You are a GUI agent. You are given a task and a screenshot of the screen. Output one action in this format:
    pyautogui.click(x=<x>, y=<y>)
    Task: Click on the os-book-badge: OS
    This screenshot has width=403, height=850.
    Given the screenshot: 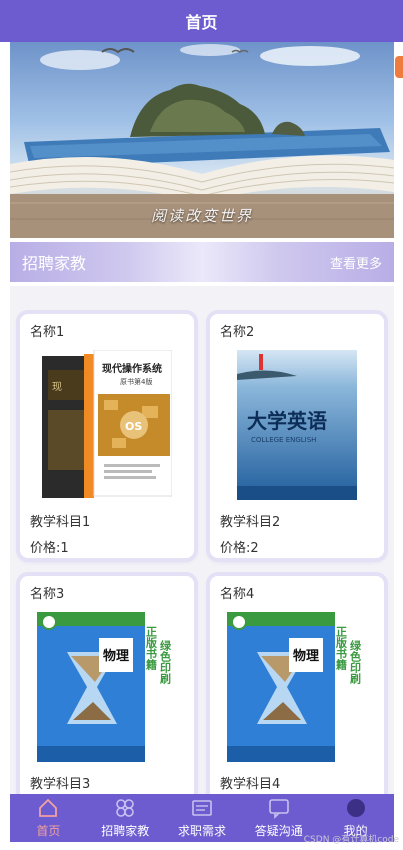 What is the action you would take?
    pyautogui.click(x=133, y=426)
    